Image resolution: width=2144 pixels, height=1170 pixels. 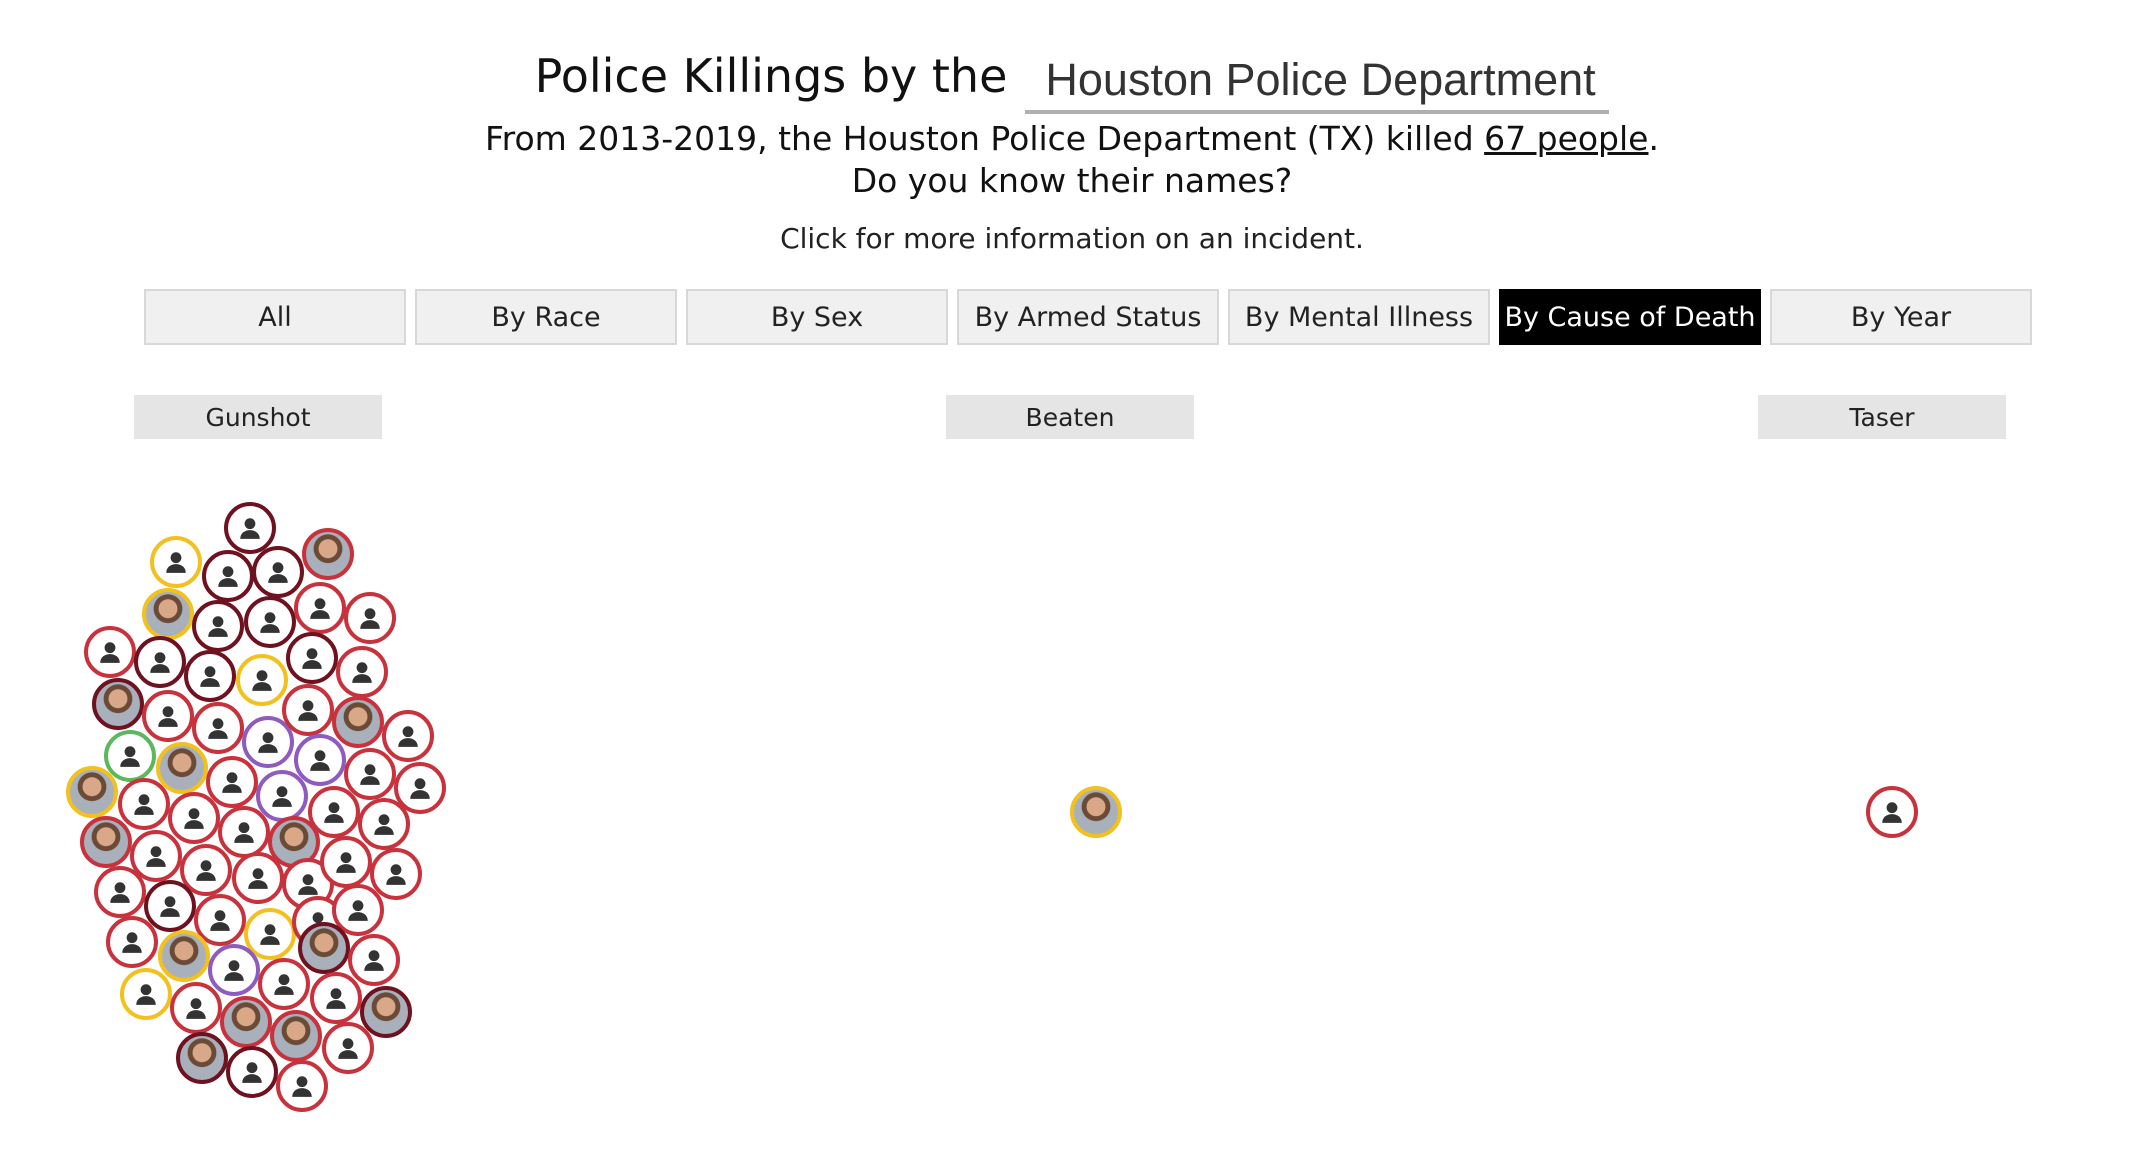 I want to click on tab-by-armed-status: By Armed Status, so click(x=1088, y=317).